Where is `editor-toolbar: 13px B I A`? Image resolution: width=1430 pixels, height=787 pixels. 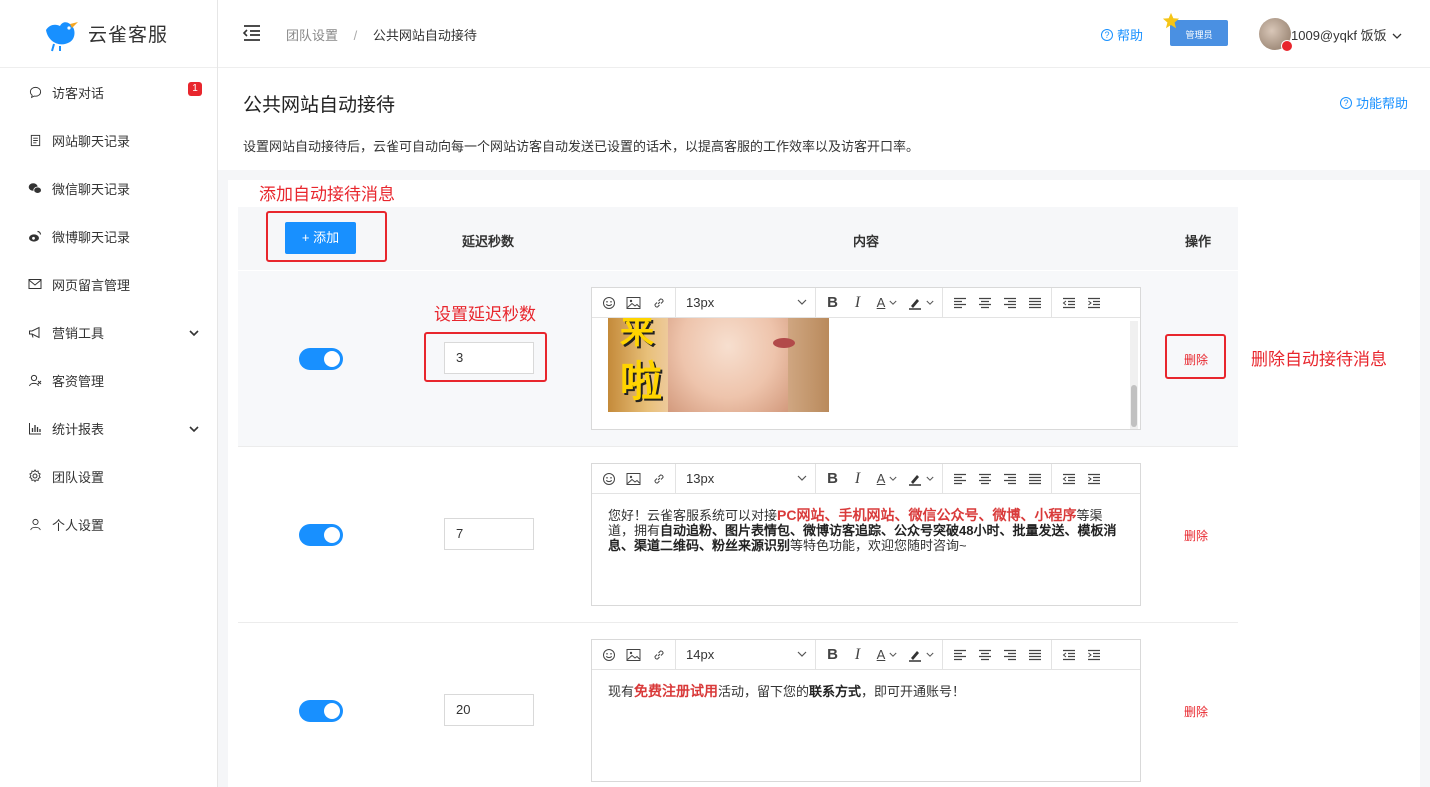
editor-toolbar: 13px B I A is located at coordinates (866, 478).